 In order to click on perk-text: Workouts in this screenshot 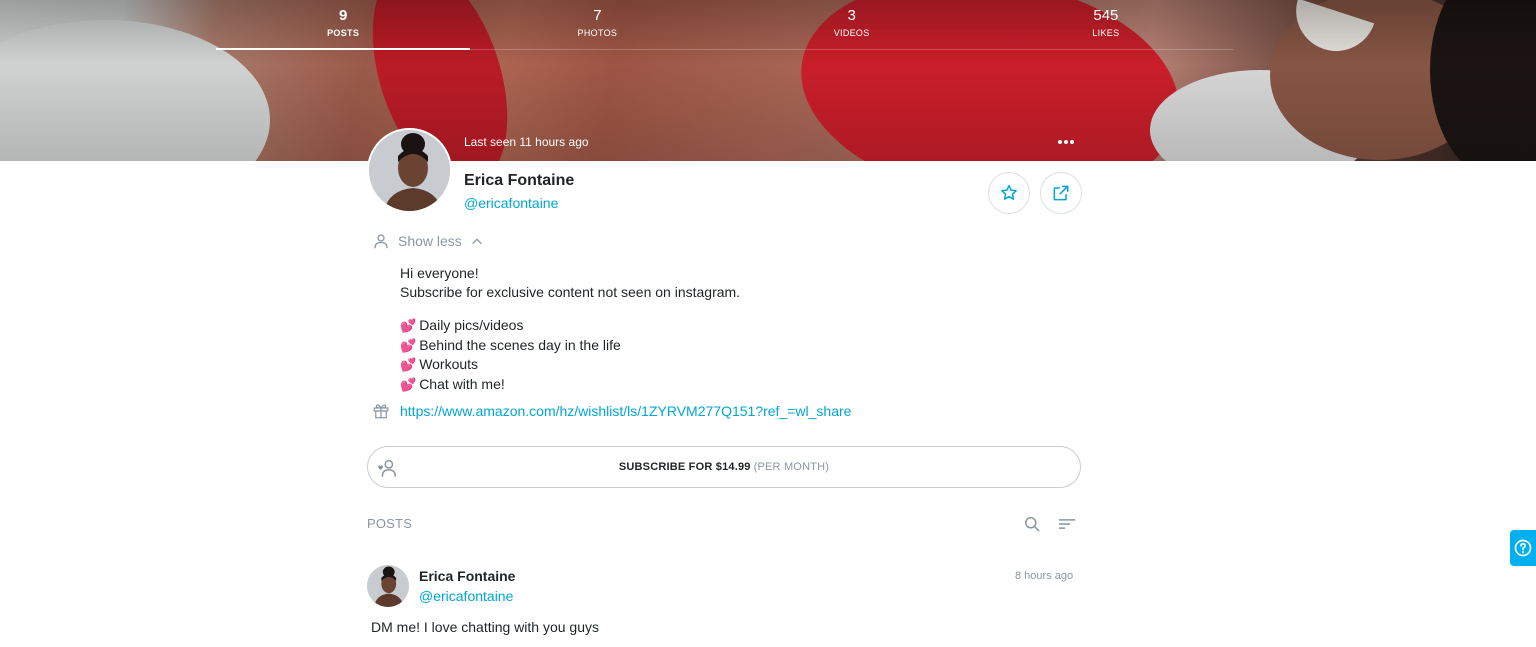, I will do `click(449, 364)`.